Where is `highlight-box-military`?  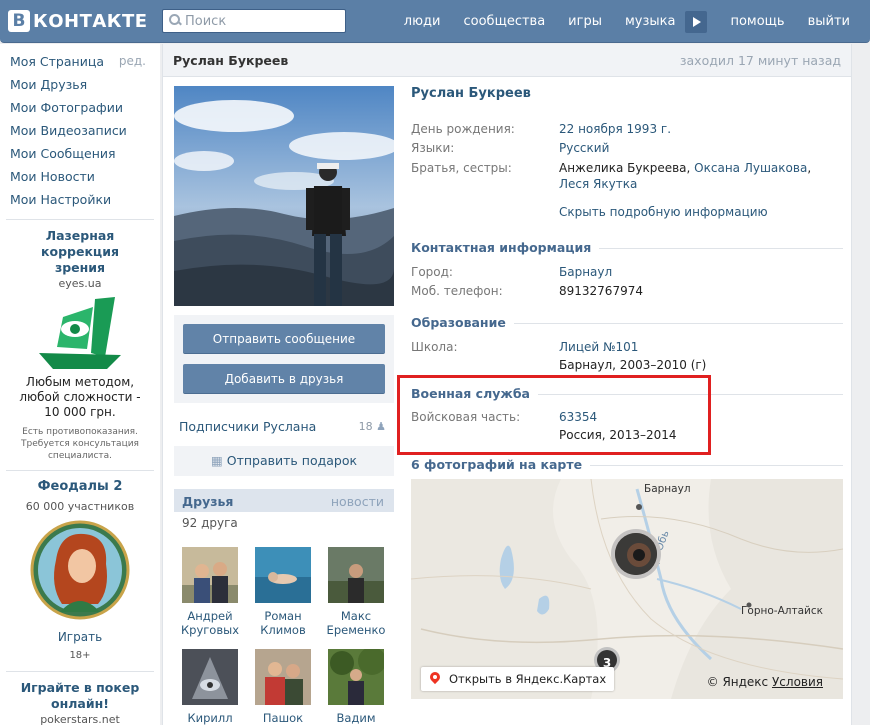 highlight-box-military is located at coordinates (554, 415).